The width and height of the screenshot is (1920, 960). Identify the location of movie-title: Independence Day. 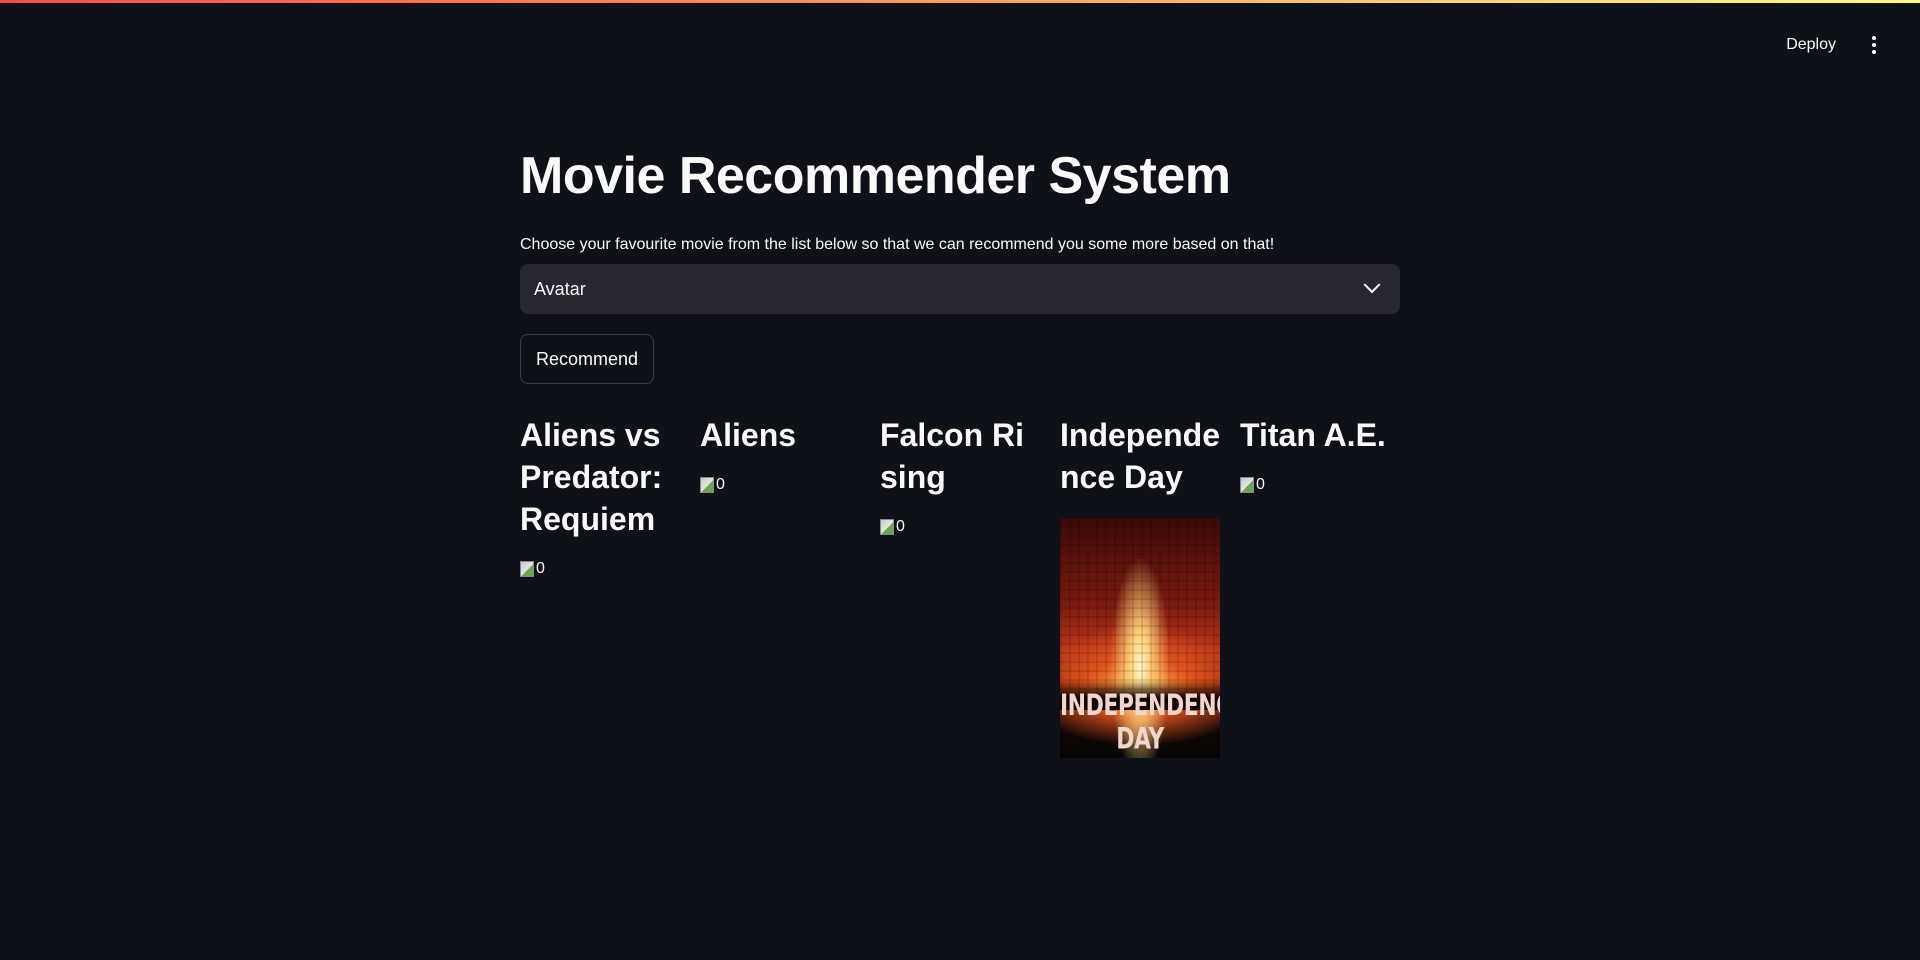
(1140, 456).